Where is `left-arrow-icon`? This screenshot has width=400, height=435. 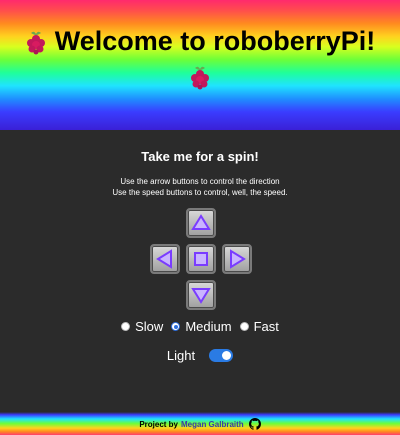 left-arrow-icon is located at coordinates (164, 259).